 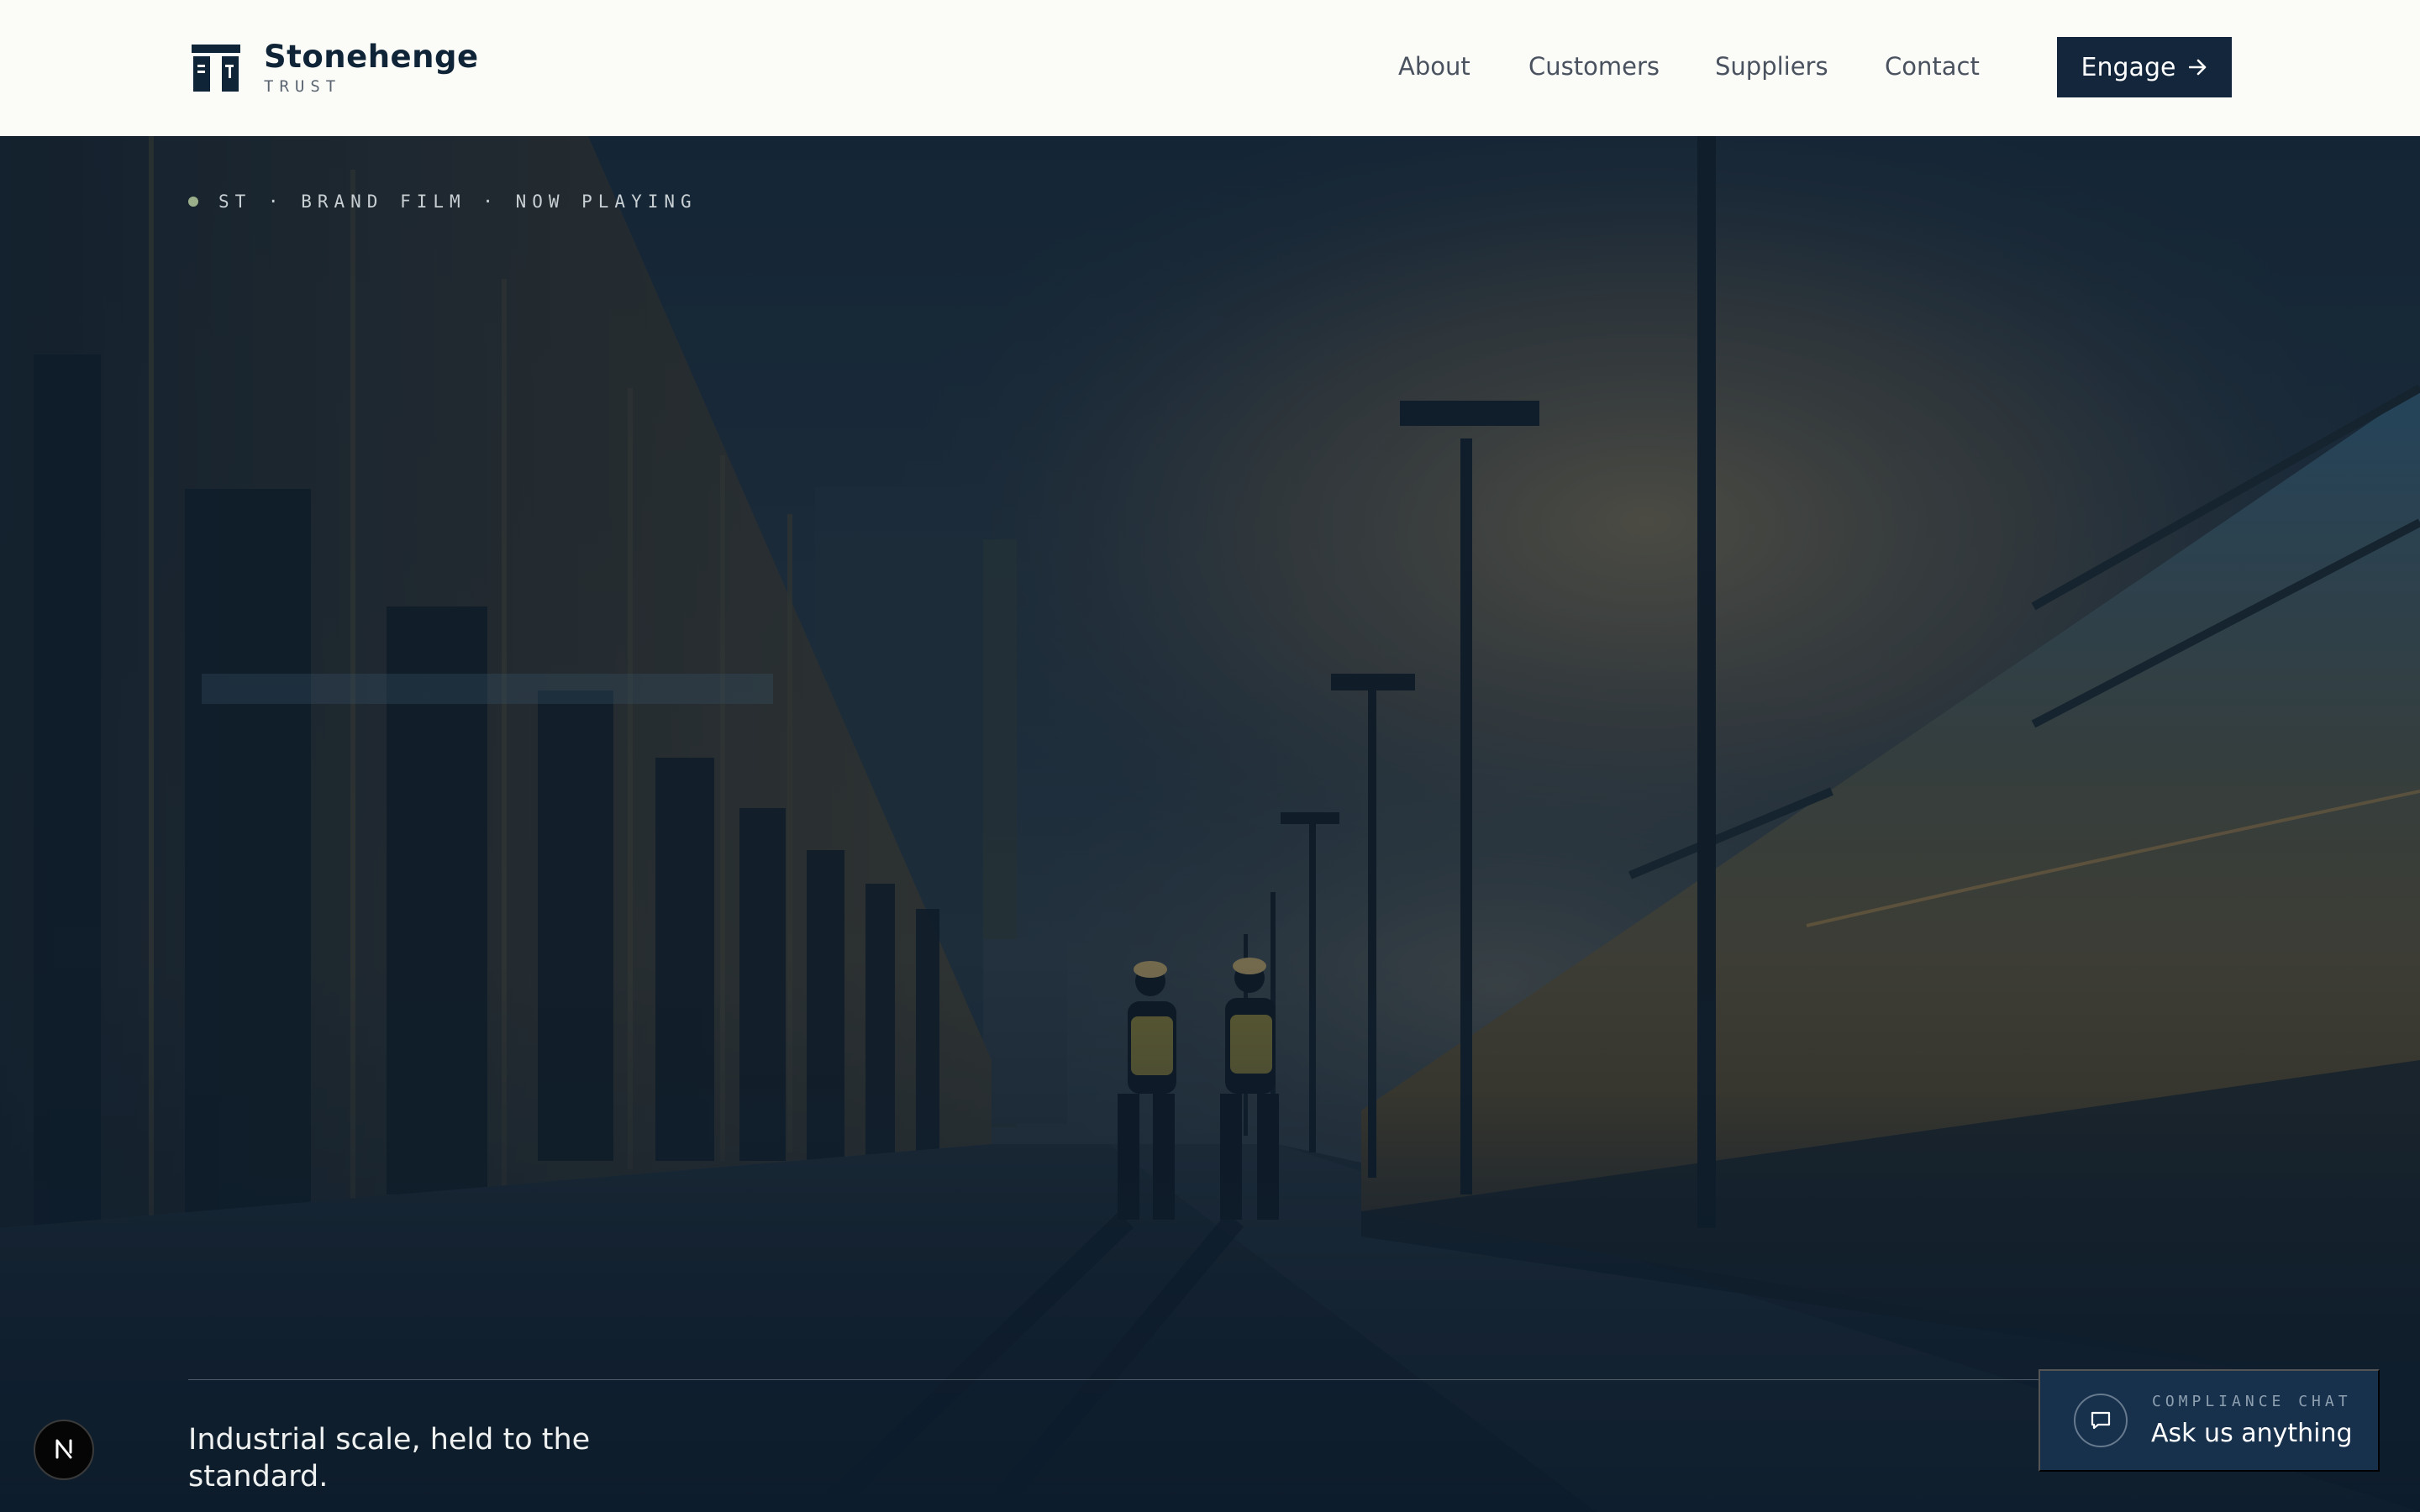 I want to click on hero-eyebrow: ST · BRAND FILM · NOW PLAYING, so click(x=442, y=202).